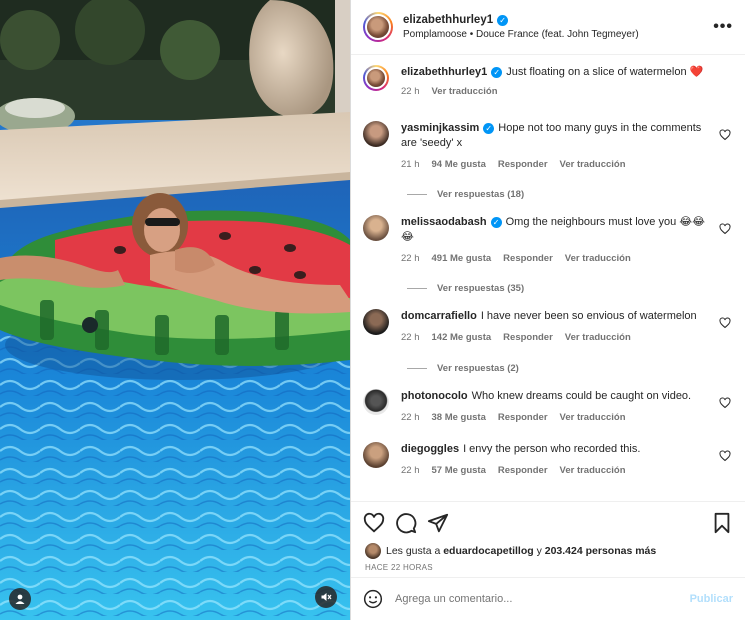 The height and width of the screenshot is (620, 745). Describe the element at coordinates (480, 288) in the screenshot. I see `replies-label: Ver respuestas (35)` at that location.